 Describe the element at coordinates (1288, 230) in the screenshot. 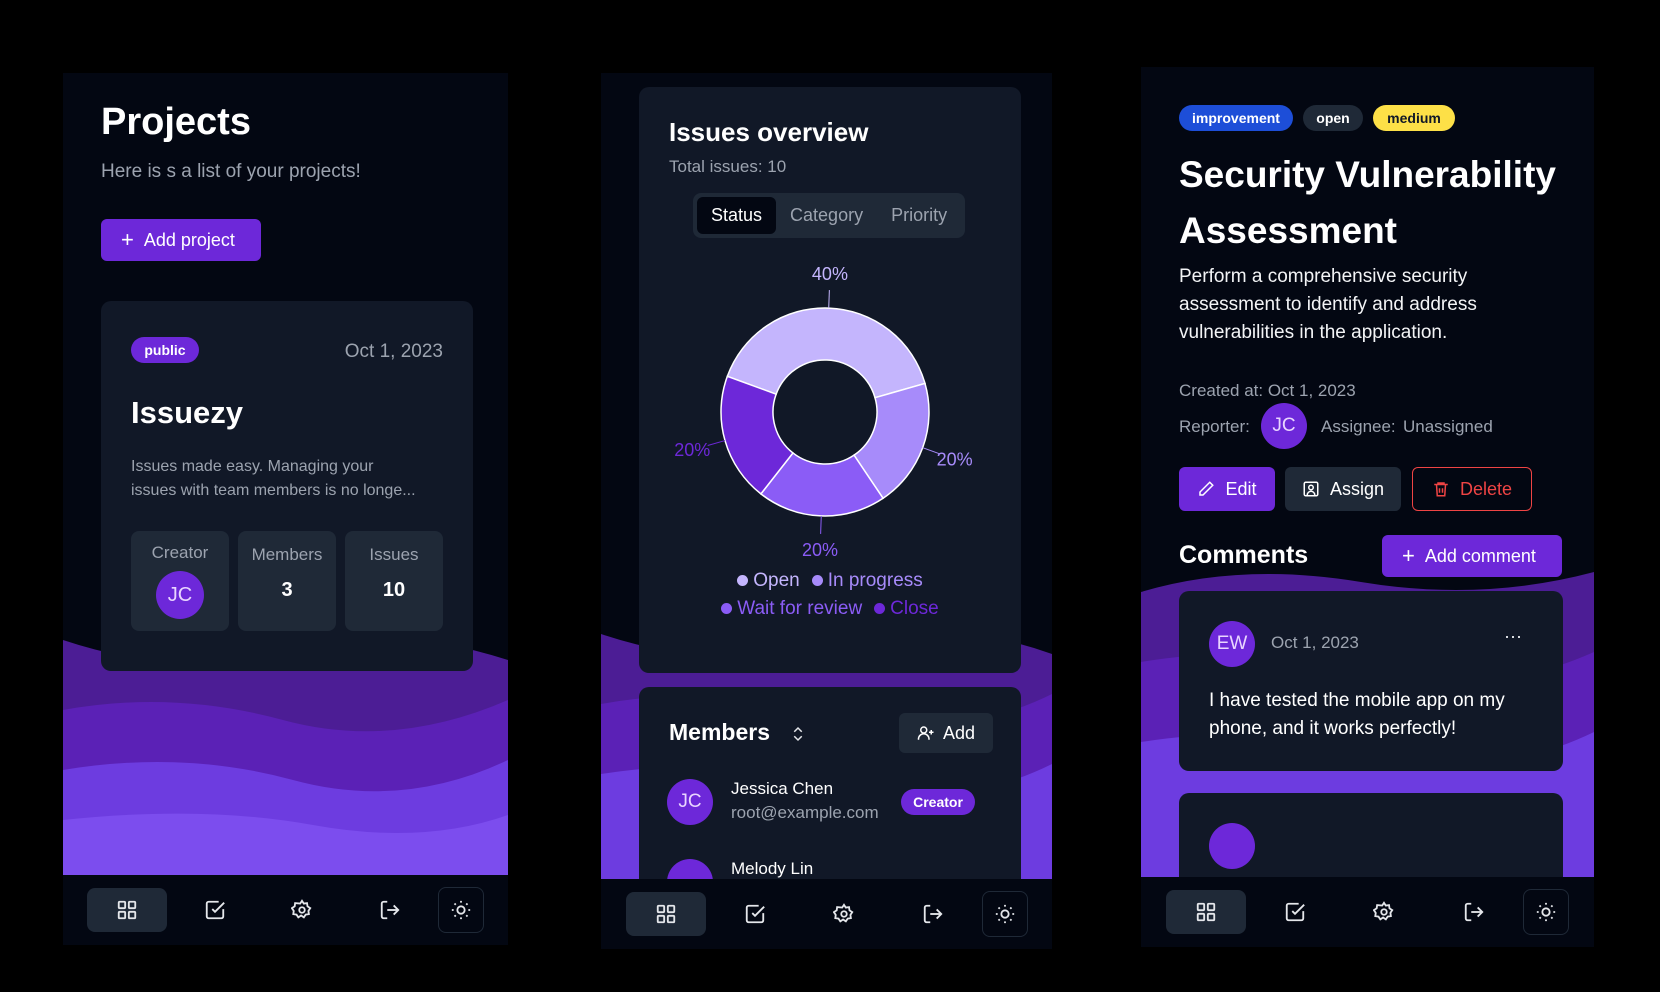

I see `title-line: Assessment` at that location.